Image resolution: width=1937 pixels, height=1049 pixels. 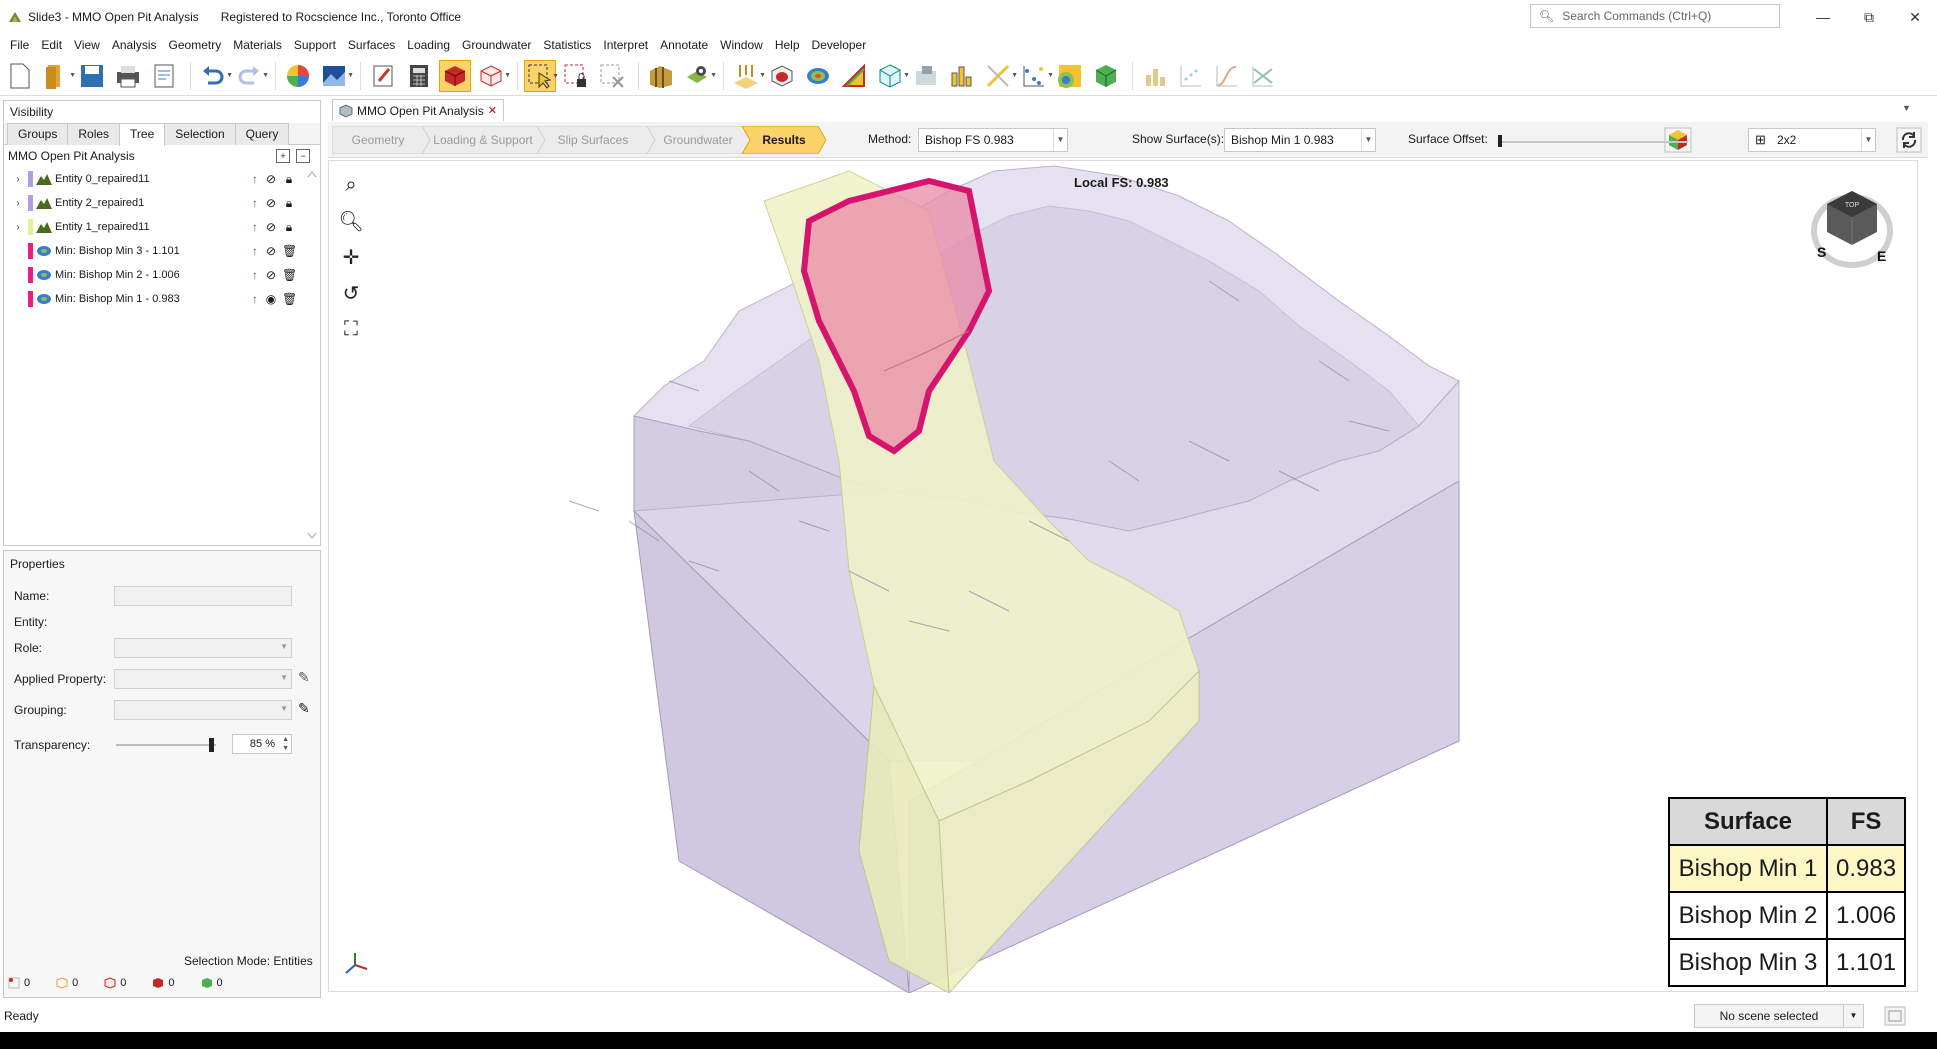 I want to click on search-commands-input: 🔍︎ Search Commands (Ctrl+Q), so click(x=1655, y=16).